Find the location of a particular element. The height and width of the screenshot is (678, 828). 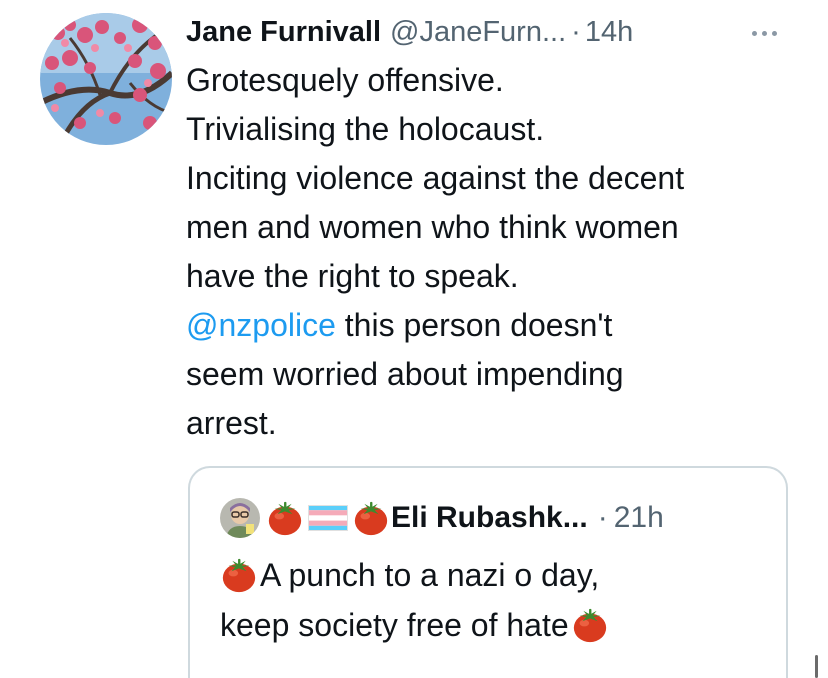

author-display-name: Jane Furnivall is located at coordinates (283, 32).